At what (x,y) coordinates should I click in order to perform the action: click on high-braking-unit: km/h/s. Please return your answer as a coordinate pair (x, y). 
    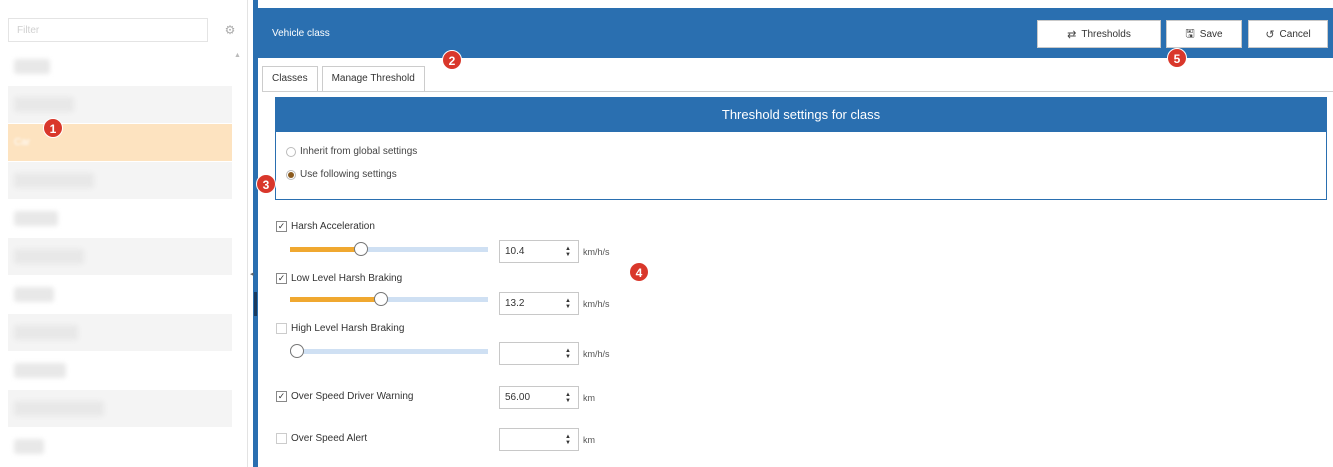
    Looking at the image, I should click on (596, 354).